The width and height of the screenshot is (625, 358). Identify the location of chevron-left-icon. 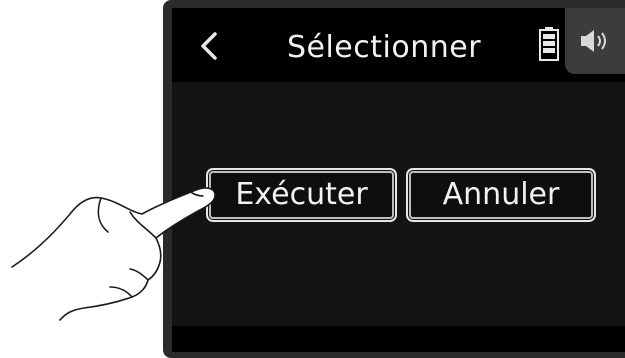
(209, 46).